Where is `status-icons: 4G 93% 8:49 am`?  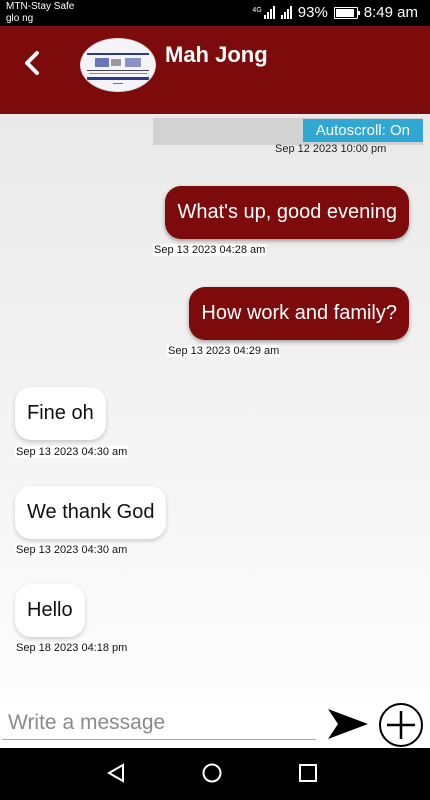 status-icons: 4G 93% 8:49 am is located at coordinates (335, 12).